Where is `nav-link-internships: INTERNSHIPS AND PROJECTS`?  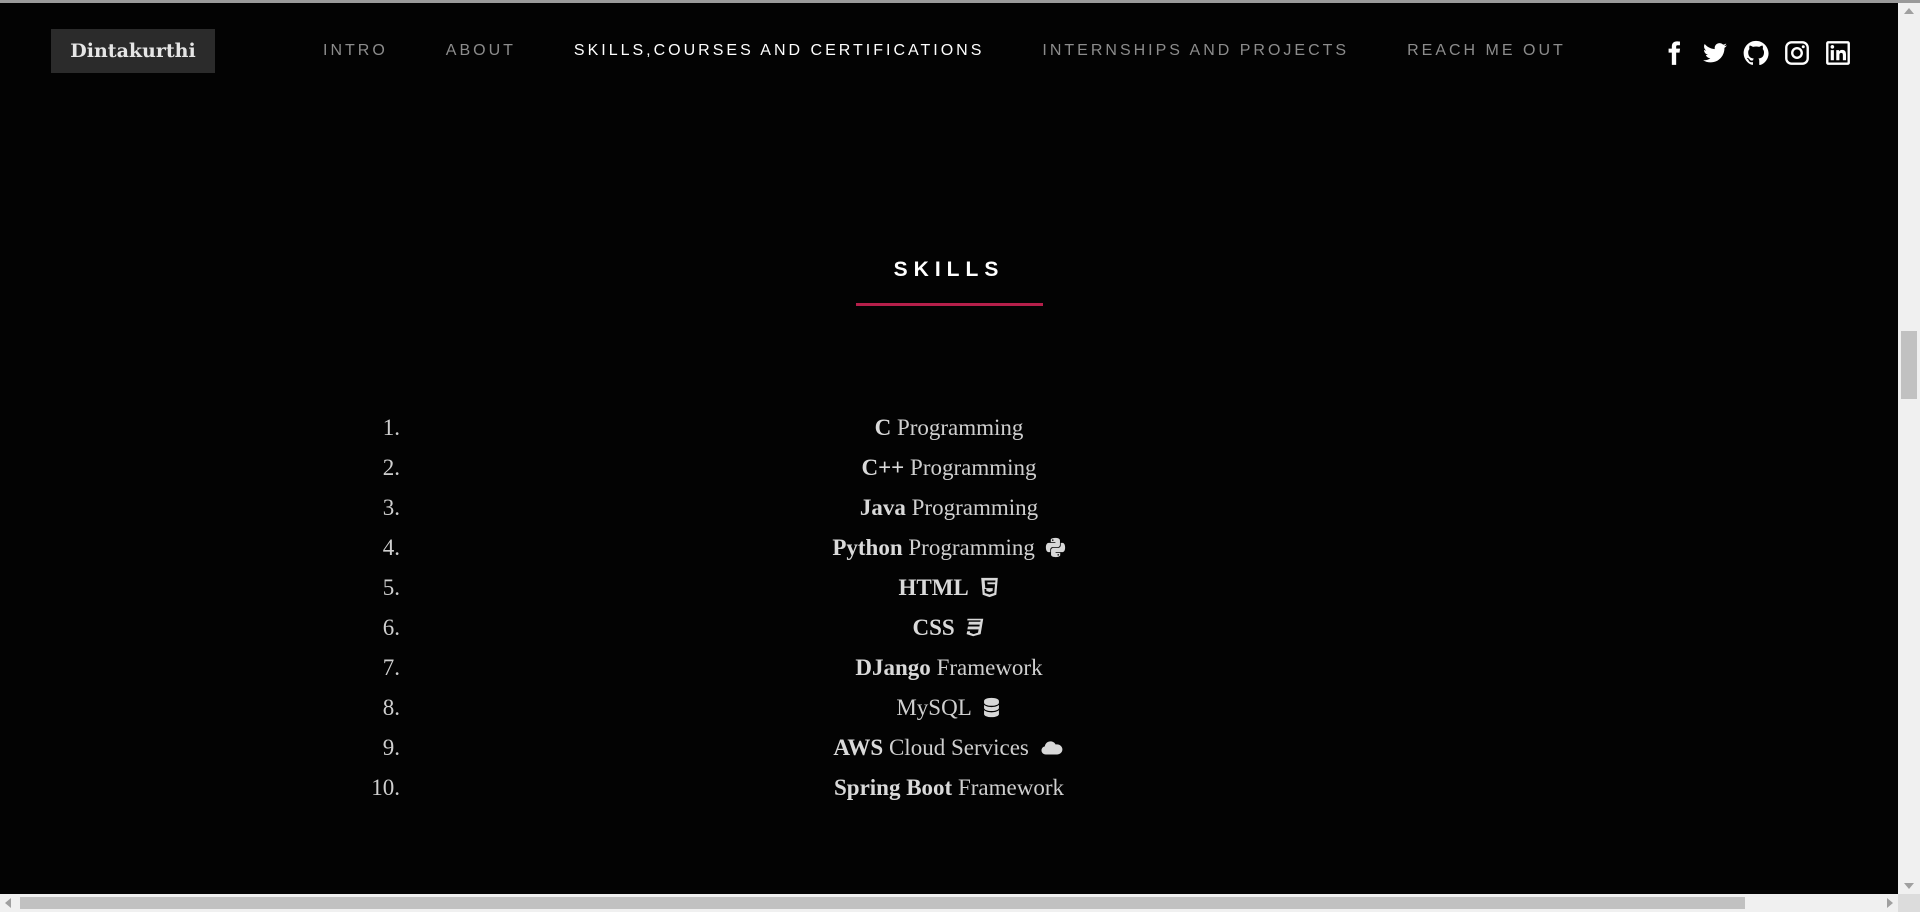 nav-link-internships: INTERNSHIPS AND PROJECTS is located at coordinates (1195, 51).